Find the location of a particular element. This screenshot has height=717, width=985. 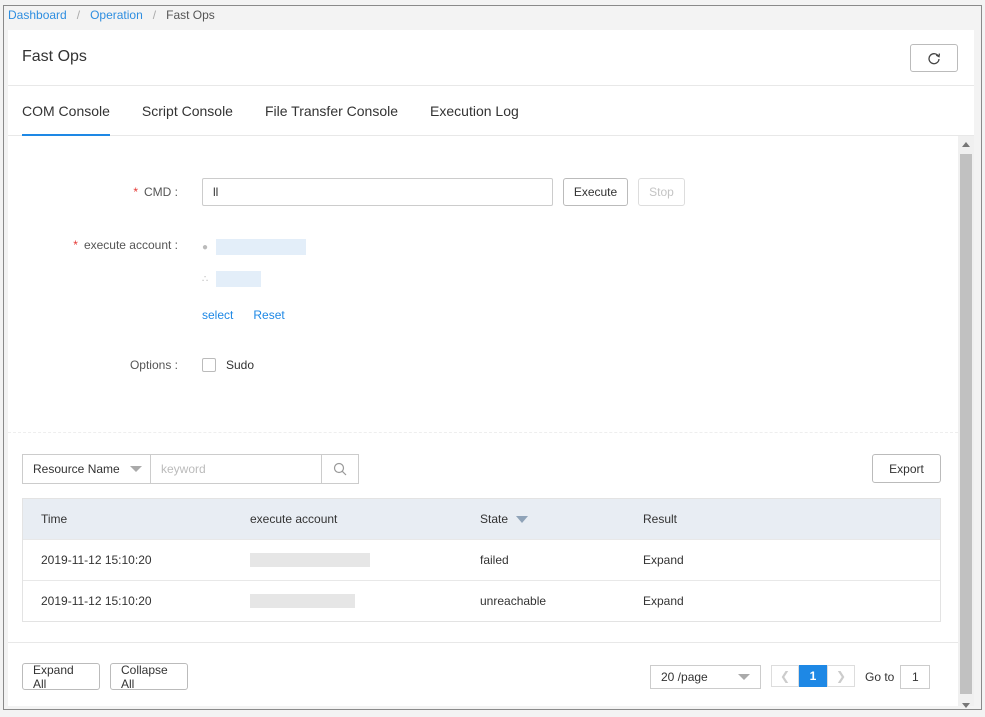

breadcrumb: Dashboard / Operation / Fast Ops is located at coordinates (111, 15).